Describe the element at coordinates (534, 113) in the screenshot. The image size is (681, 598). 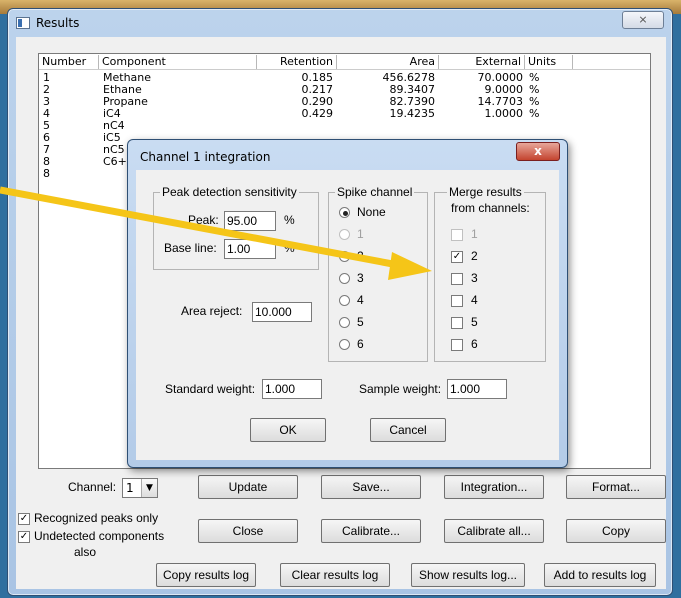
I see `cell-units: %` at that location.